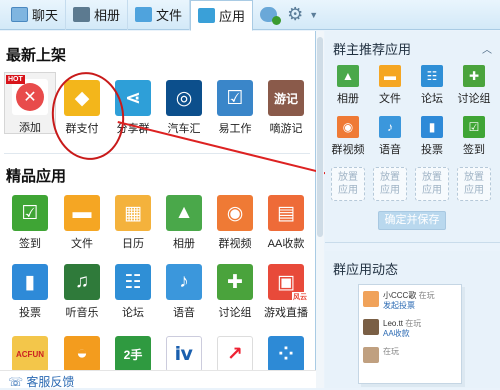 The height and width of the screenshot is (390, 500). I want to click on app-label: 嘀游记, so click(286, 129).